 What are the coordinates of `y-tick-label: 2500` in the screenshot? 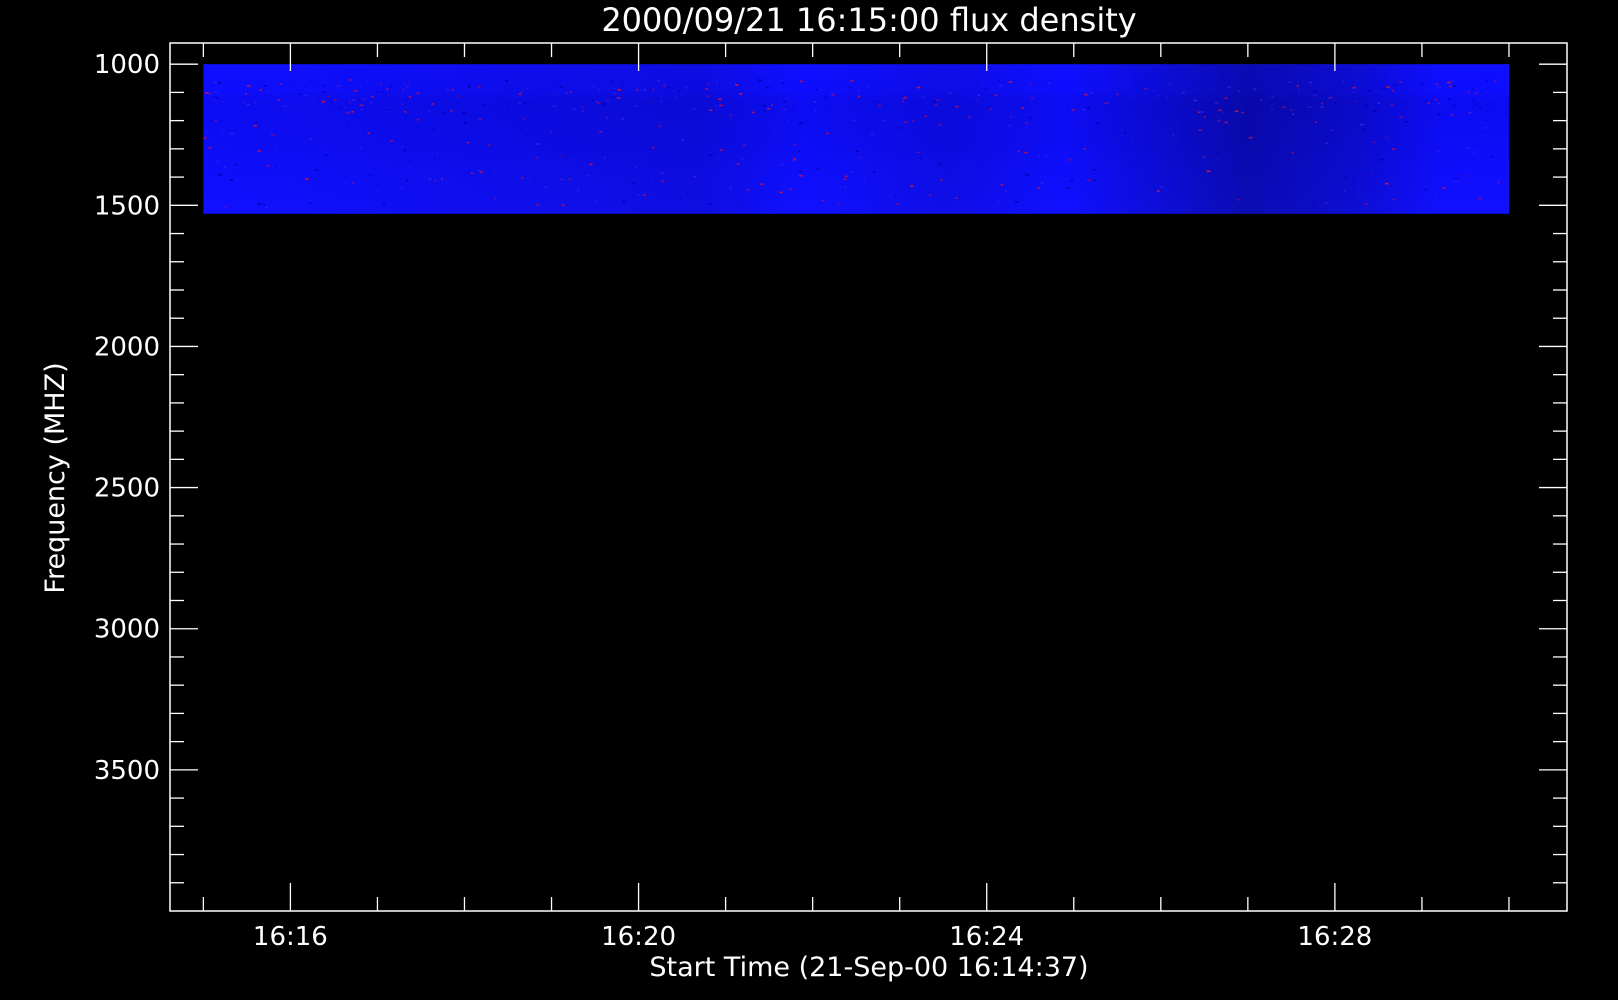 It's located at (127, 489).